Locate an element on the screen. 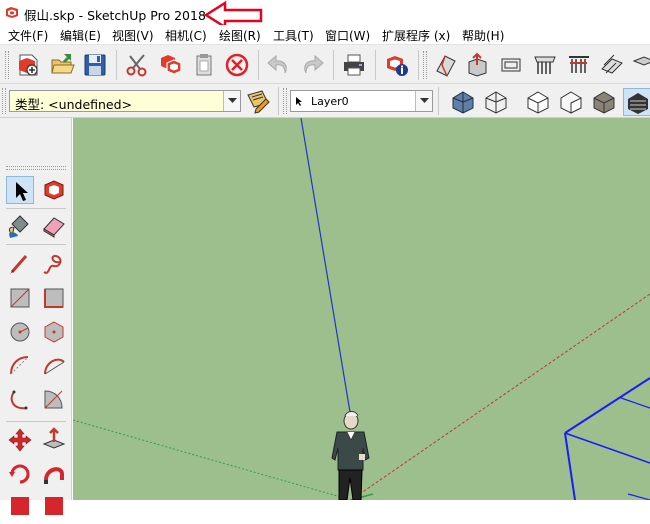 Image resolution: width=650 pixels, height=524 pixels. blue-axis-line is located at coordinates (326, 268).